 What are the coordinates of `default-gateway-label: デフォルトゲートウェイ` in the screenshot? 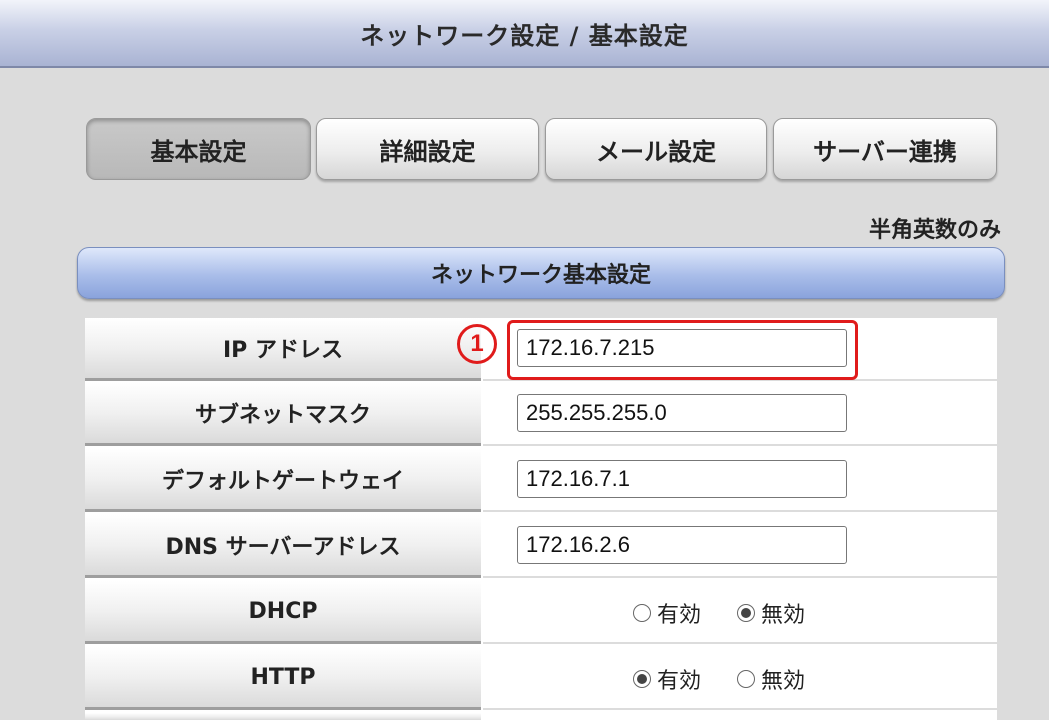 It's located at (283, 480).